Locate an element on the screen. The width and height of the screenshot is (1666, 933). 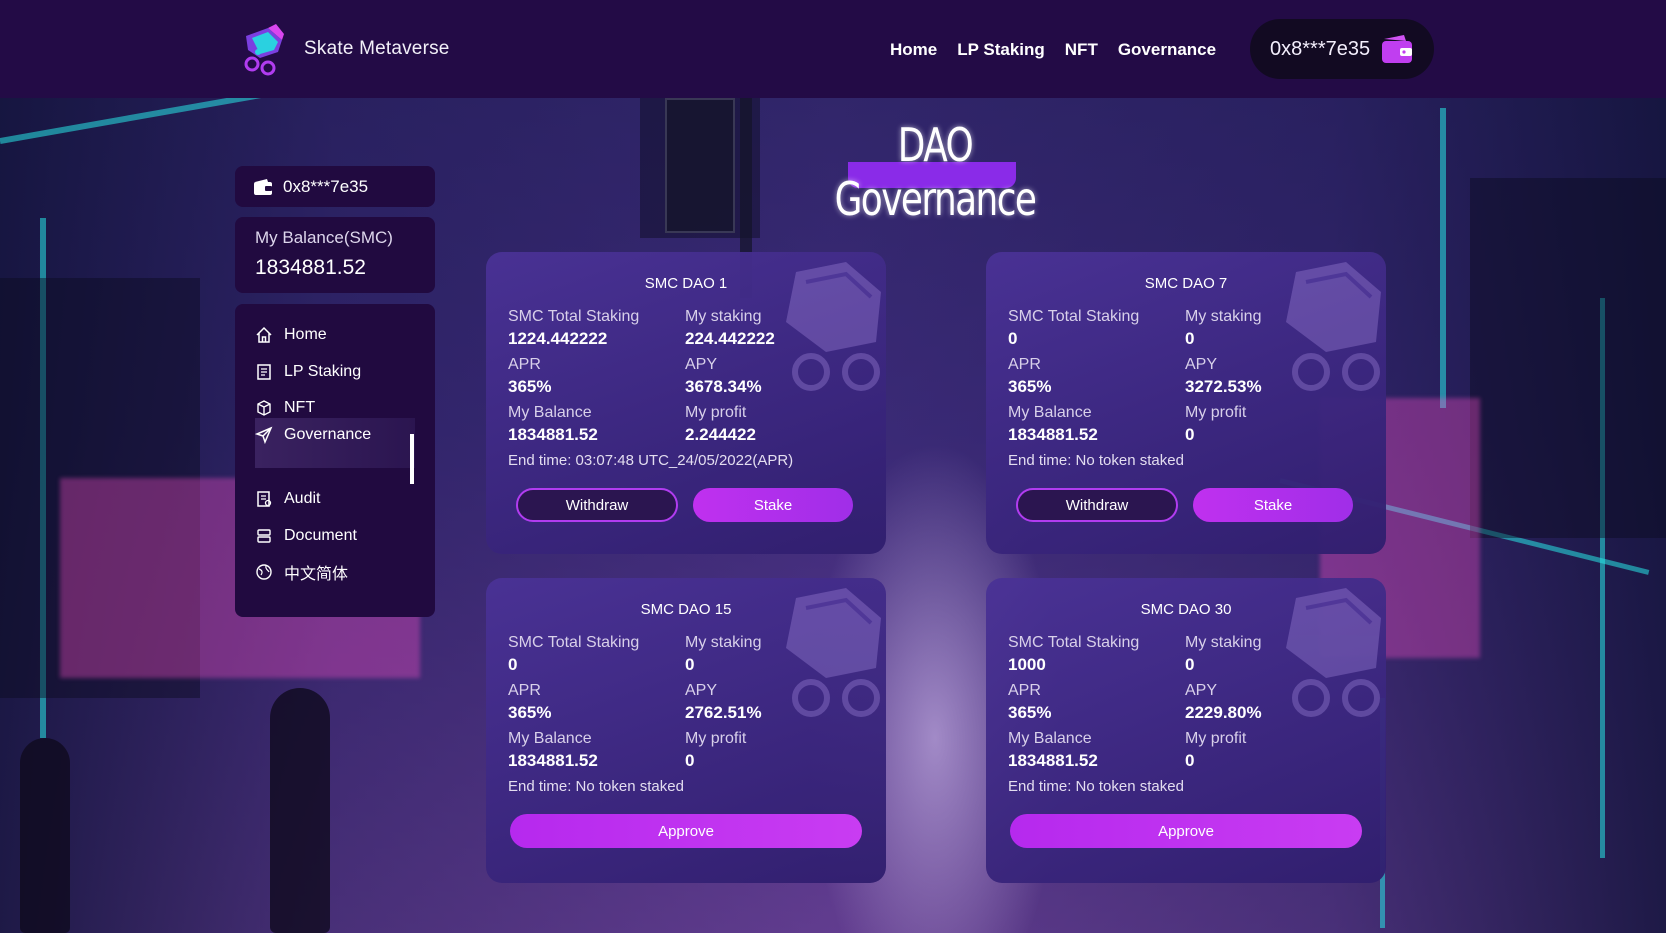
my-profit-value: 2.244422 is located at coordinates (720, 434).